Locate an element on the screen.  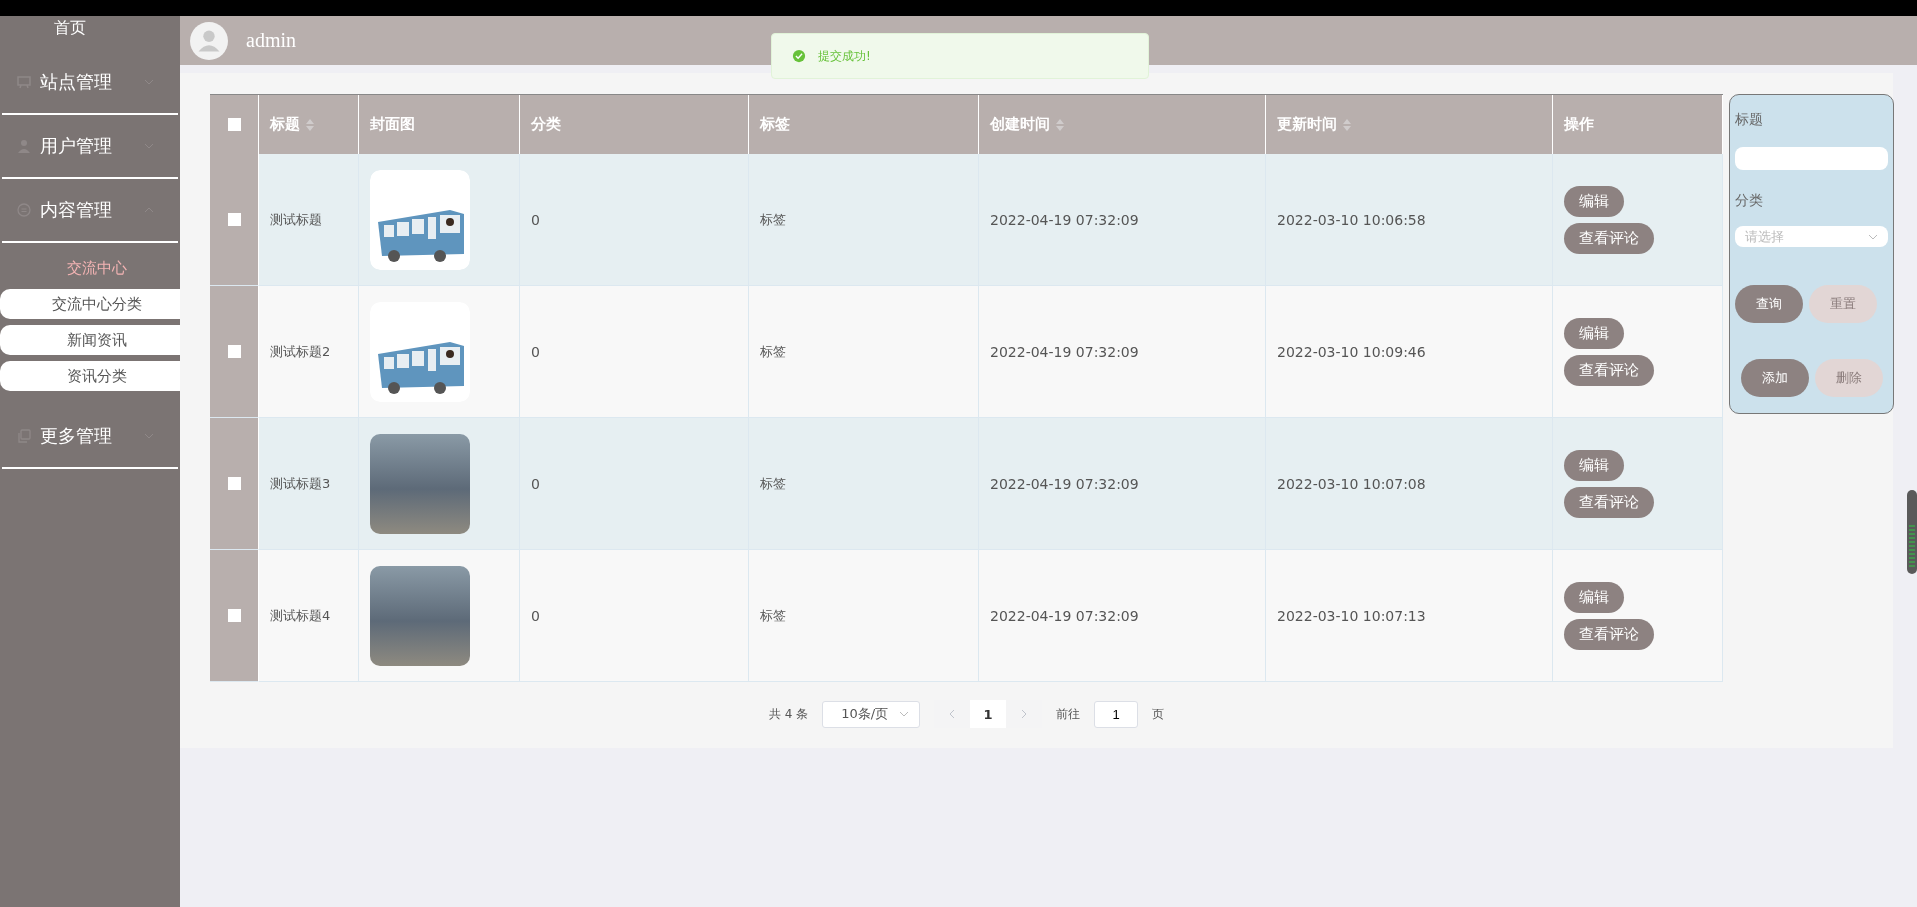
home-link: 首页 is located at coordinates (70, 33).